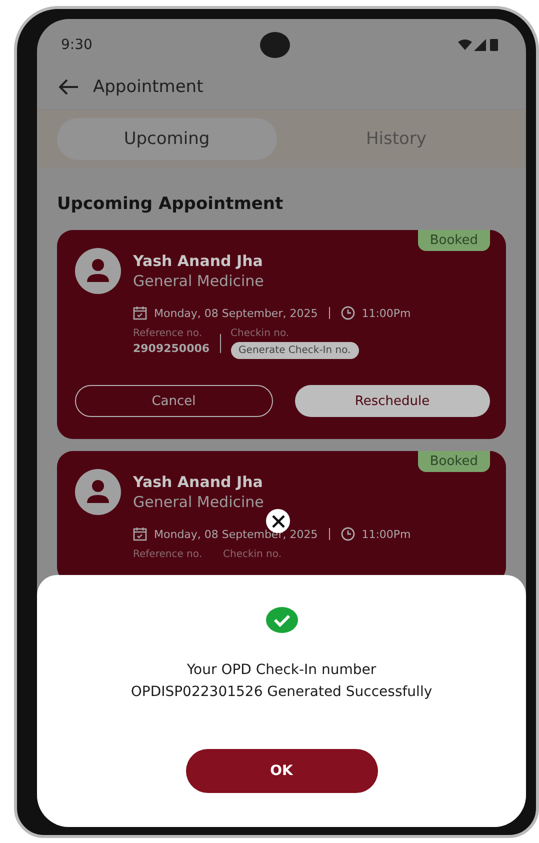 The height and width of the screenshot is (843, 539). What do you see at coordinates (275, 45) in the screenshot?
I see `camera-hole` at bounding box center [275, 45].